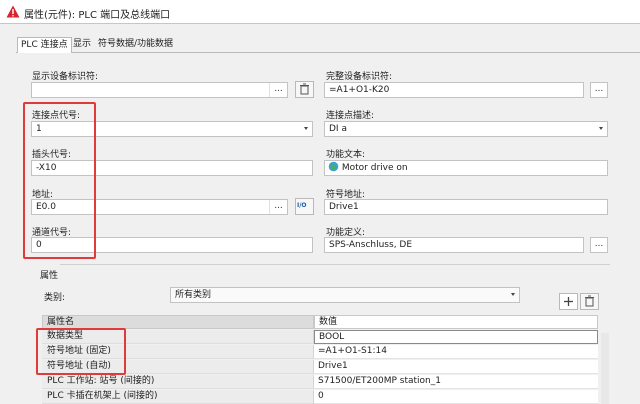 This screenshot has height=404, width=640. What do you see at coordinates (178, 352) in the screenshot?
I see `property-name-cell: 符号地址 (固定)` at bounding box center [178, 352].